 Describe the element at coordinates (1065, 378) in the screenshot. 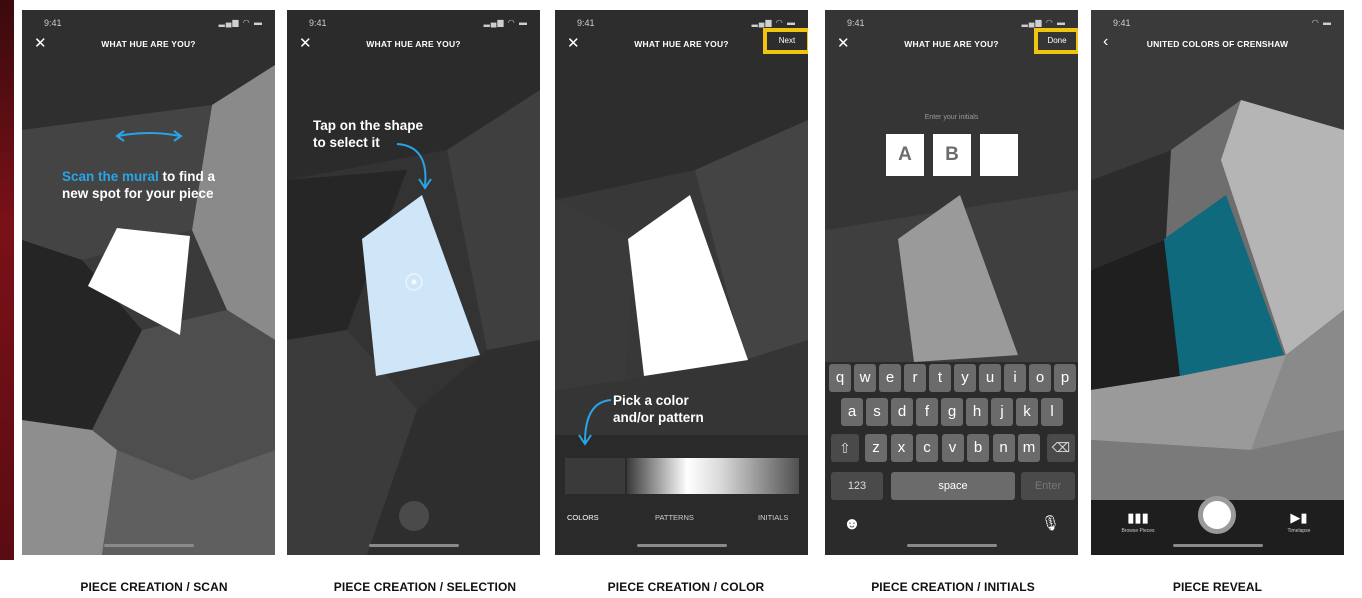

I see `key-p: p` at that location.